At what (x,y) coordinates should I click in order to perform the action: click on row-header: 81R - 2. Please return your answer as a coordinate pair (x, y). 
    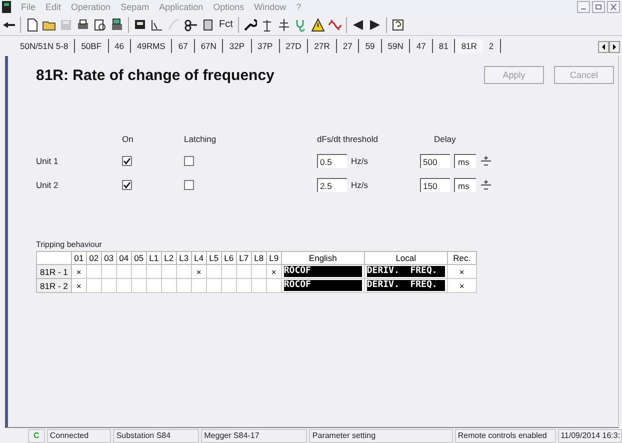
    Looking at the image, I should click on (54, 285).